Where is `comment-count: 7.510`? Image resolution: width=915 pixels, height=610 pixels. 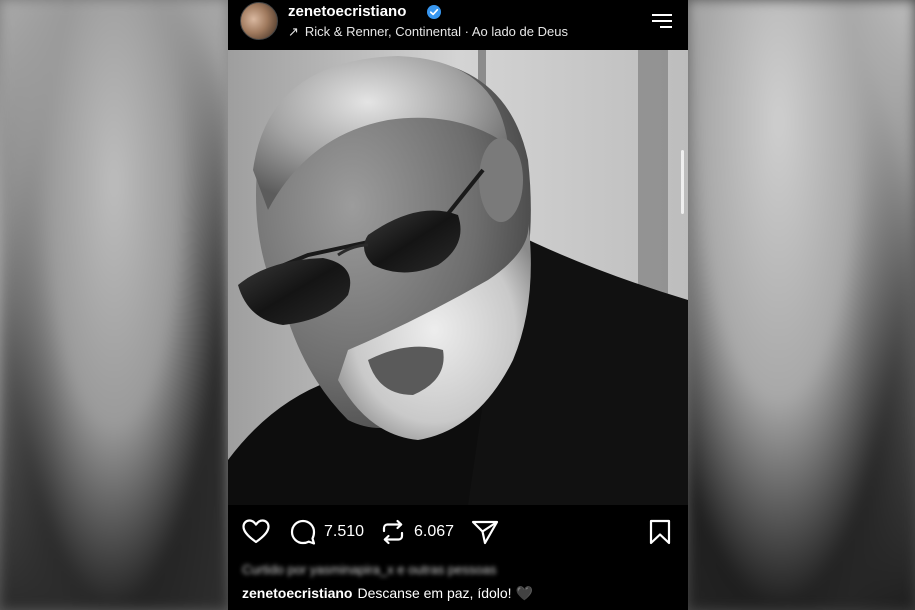
comment-count: 7.510 is located at coordinates (344, 531).